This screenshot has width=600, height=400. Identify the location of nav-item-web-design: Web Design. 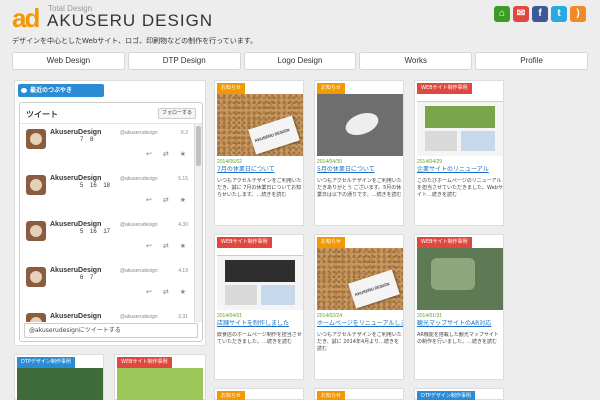
(68, 61).